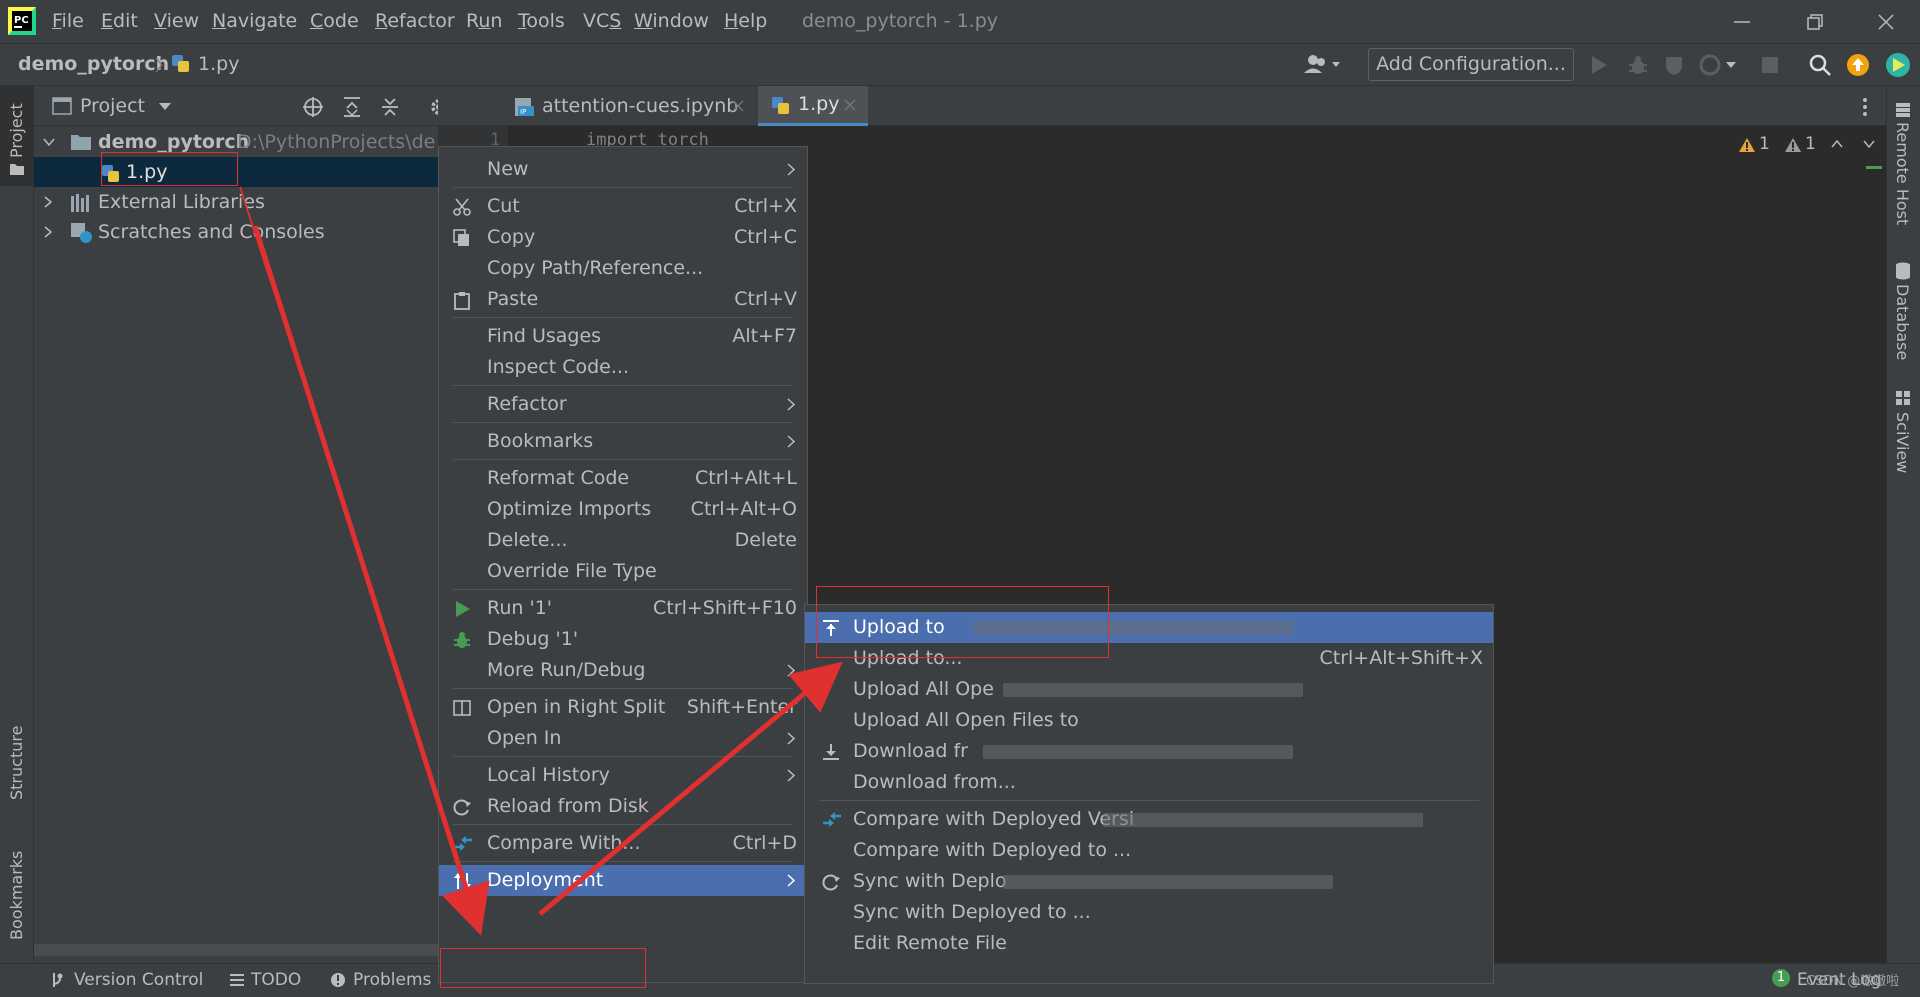 Image resolution: width=1920 pixels, height=997 pixels. Describe the element at coordinates (415, 21) in the screenshot. I see `menu-item: Refactor` at that location.